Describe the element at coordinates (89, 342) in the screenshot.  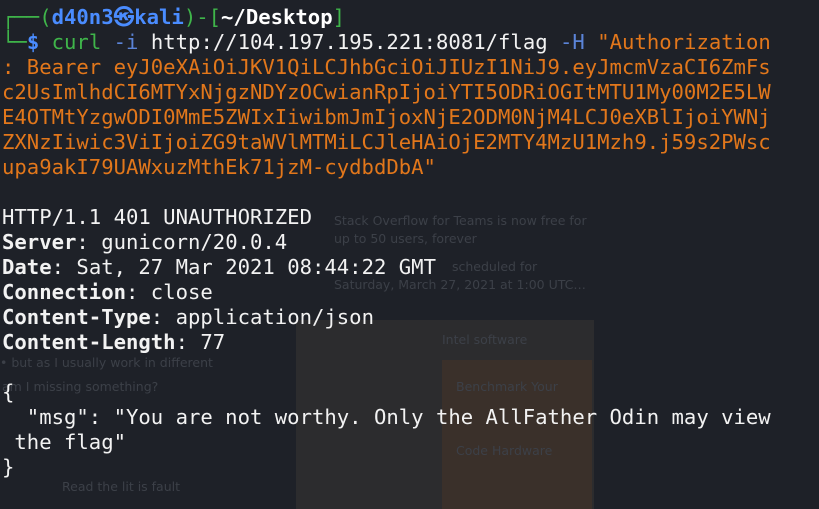
I see `header-name: Content-Length` at that location.